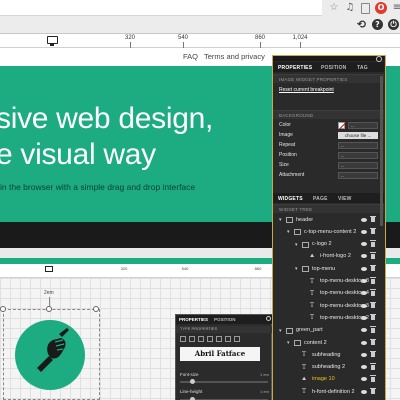 Image resolution: width=400 pixels, height=400 pixels. I want to click on tab-page: PAGE, so click(320, 199).